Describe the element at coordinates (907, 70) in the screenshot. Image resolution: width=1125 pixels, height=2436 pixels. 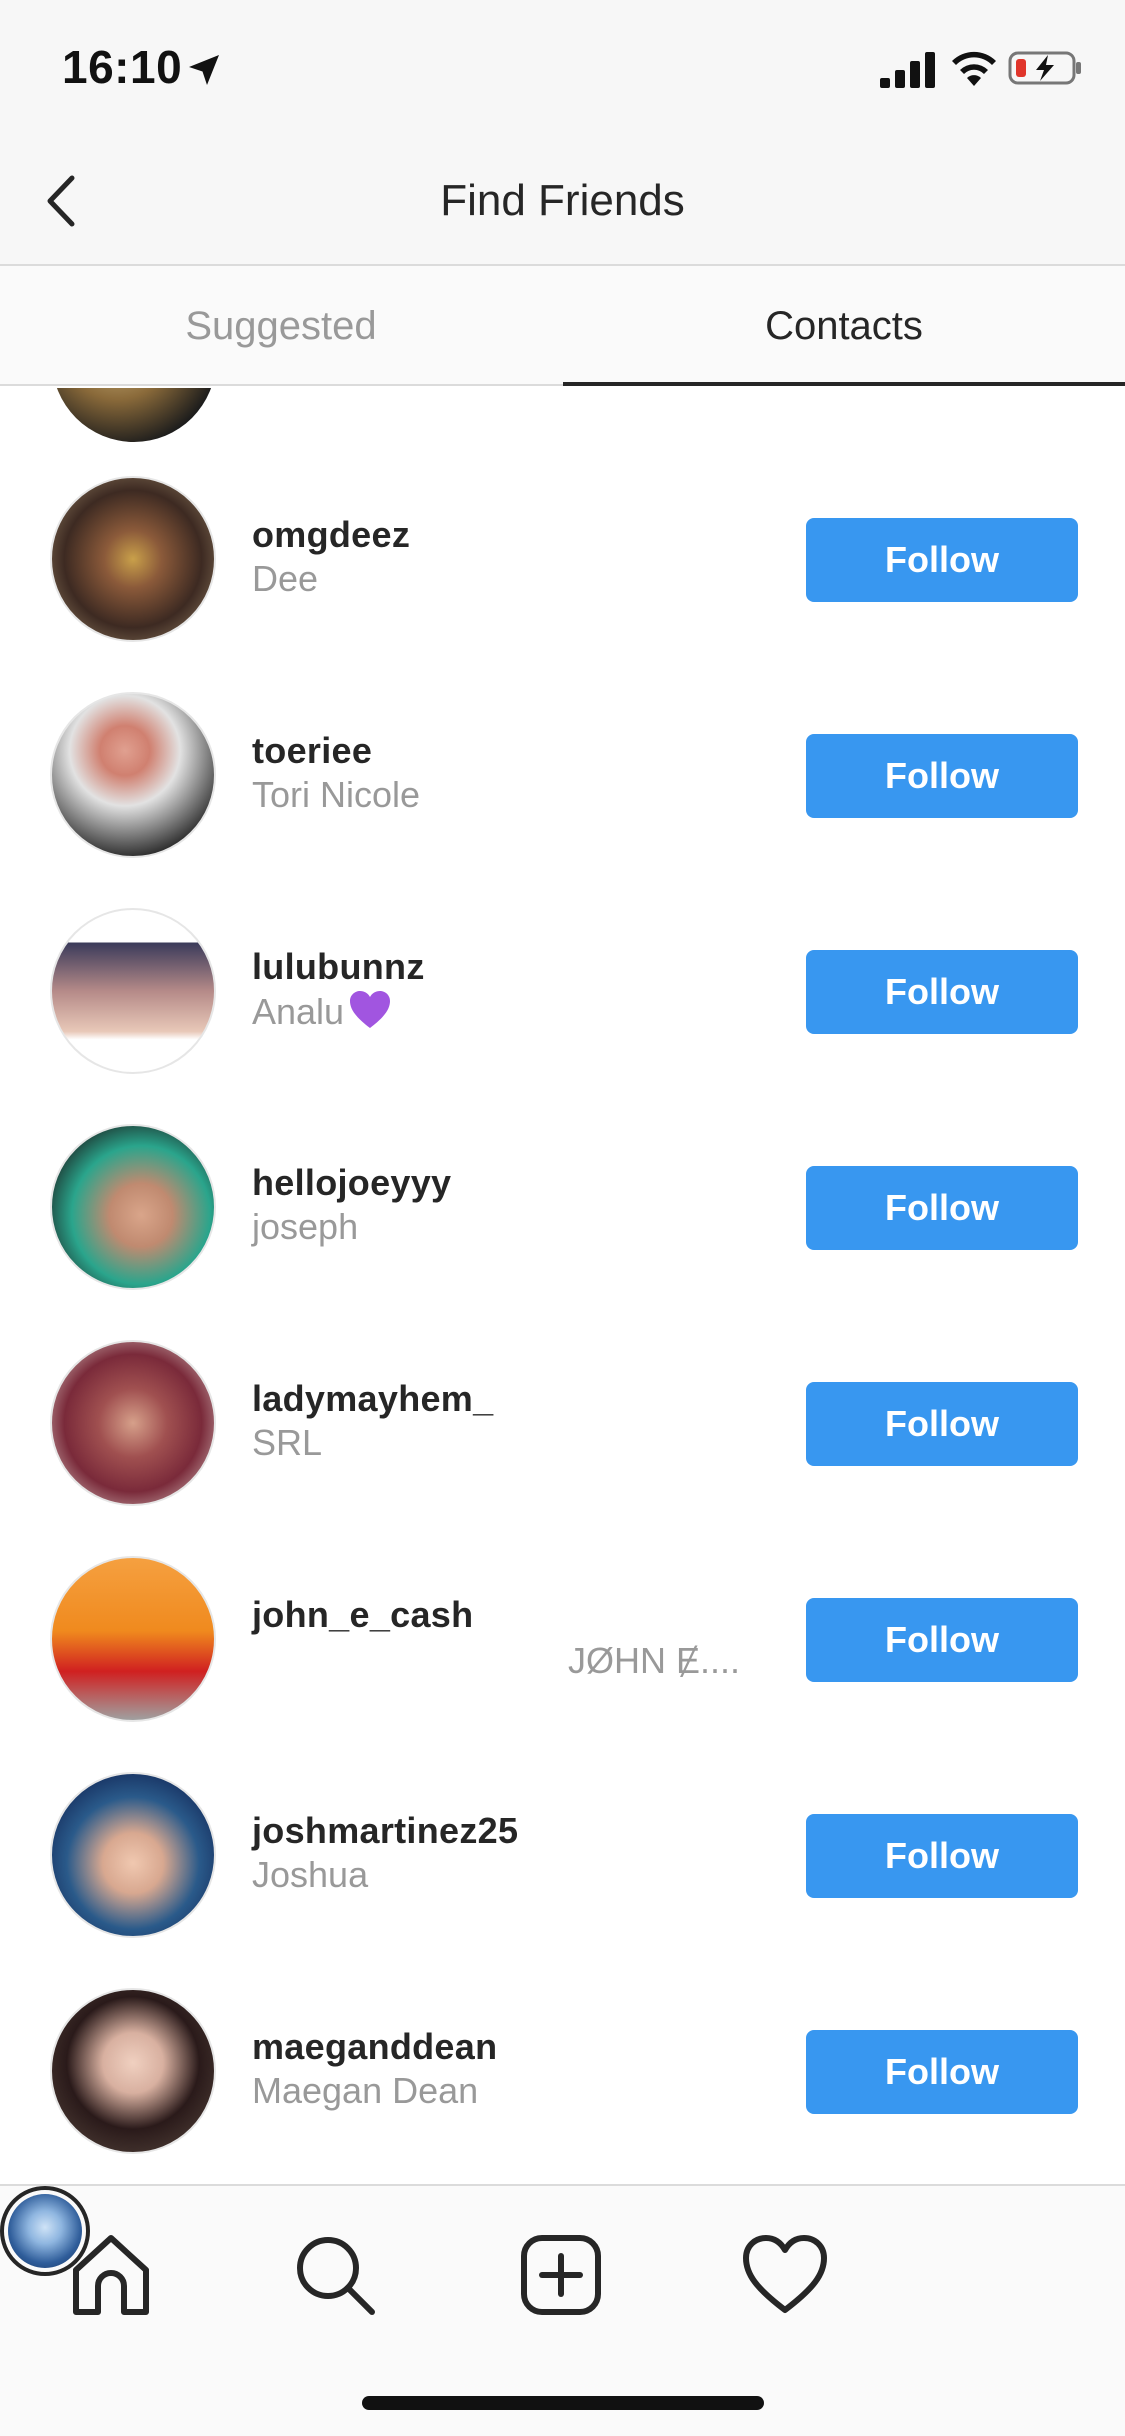
I see `signal-icon` at that location.